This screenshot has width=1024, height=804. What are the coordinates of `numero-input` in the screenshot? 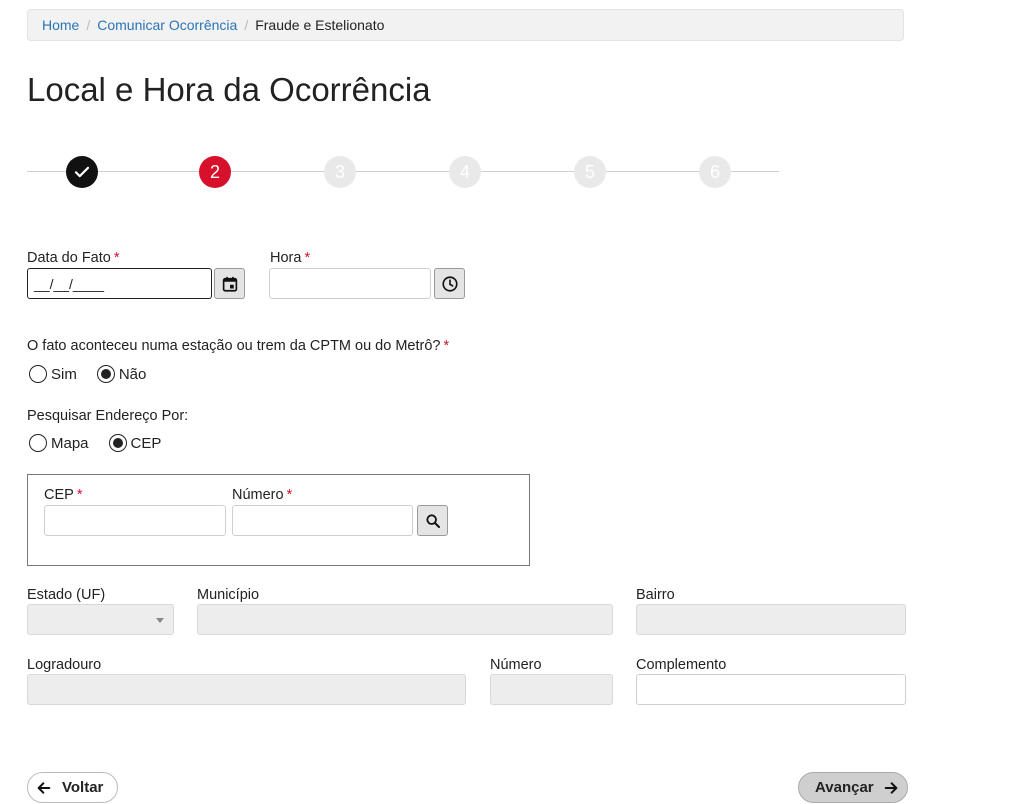 It's located at (551, 689).